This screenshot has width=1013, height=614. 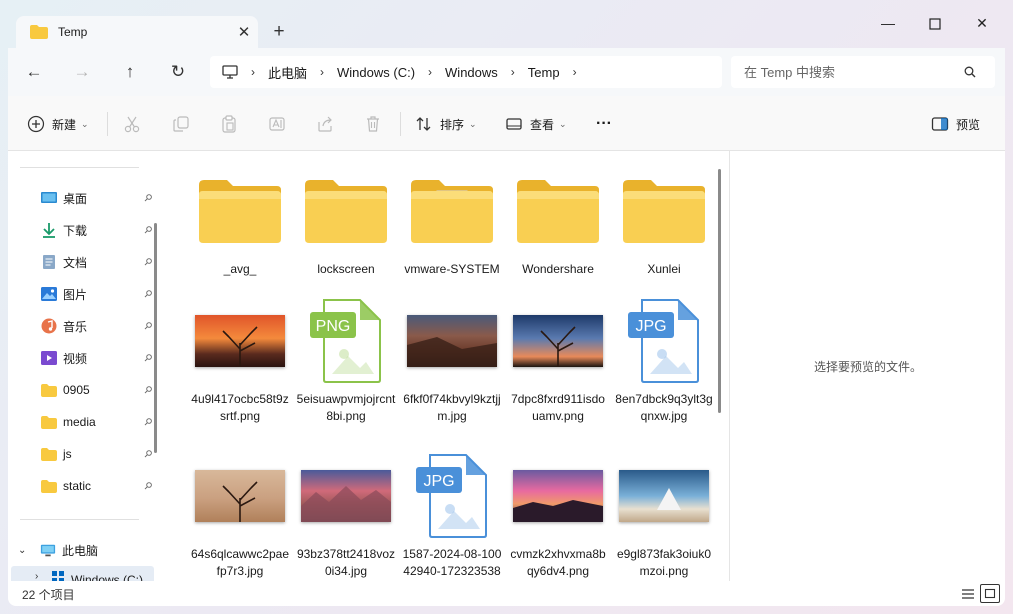 I want to click on file-item: 93bz378tt2418voz0i34.jpg, so click(x=346, y=517).